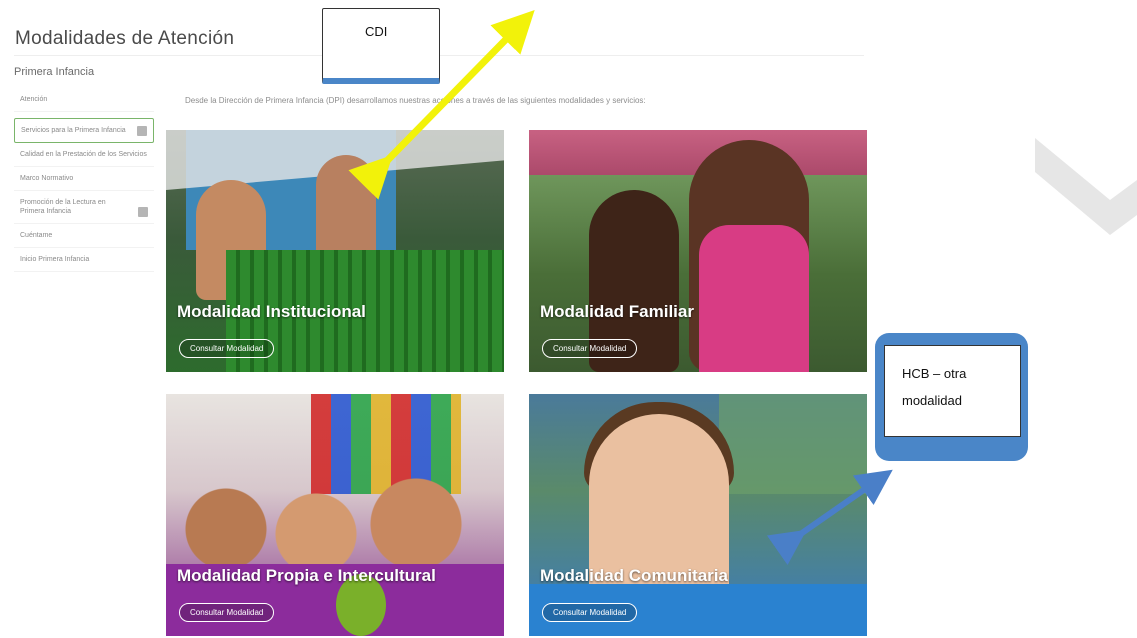 The width and height of the screenshot is (1137, 638). I want to click on yellow-arrow, so click(441, 104).